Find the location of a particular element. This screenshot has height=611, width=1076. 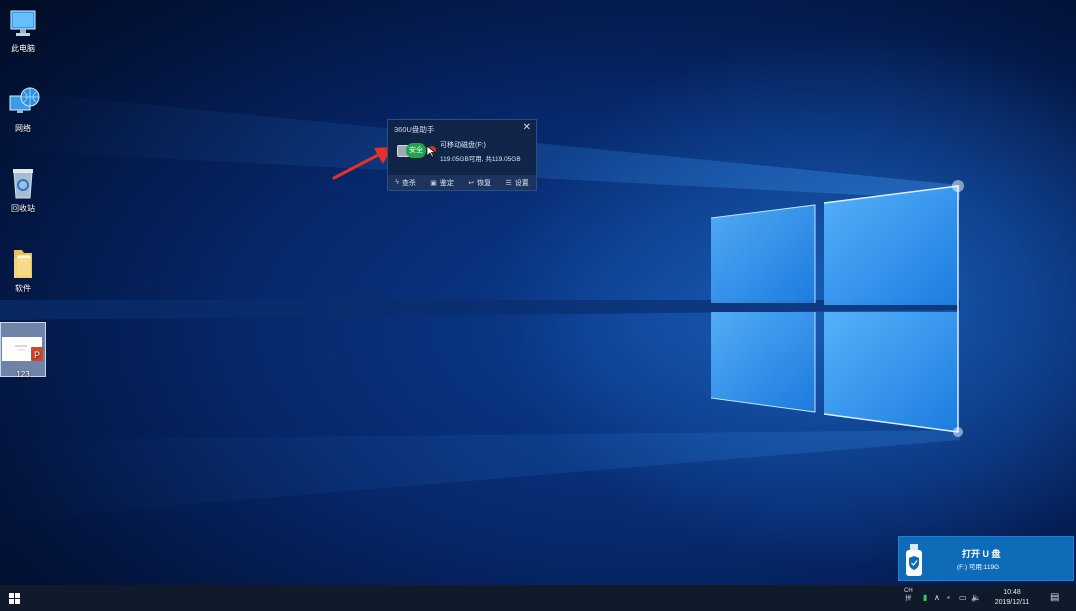

svg-text: P is located at coordinates (37, 355).